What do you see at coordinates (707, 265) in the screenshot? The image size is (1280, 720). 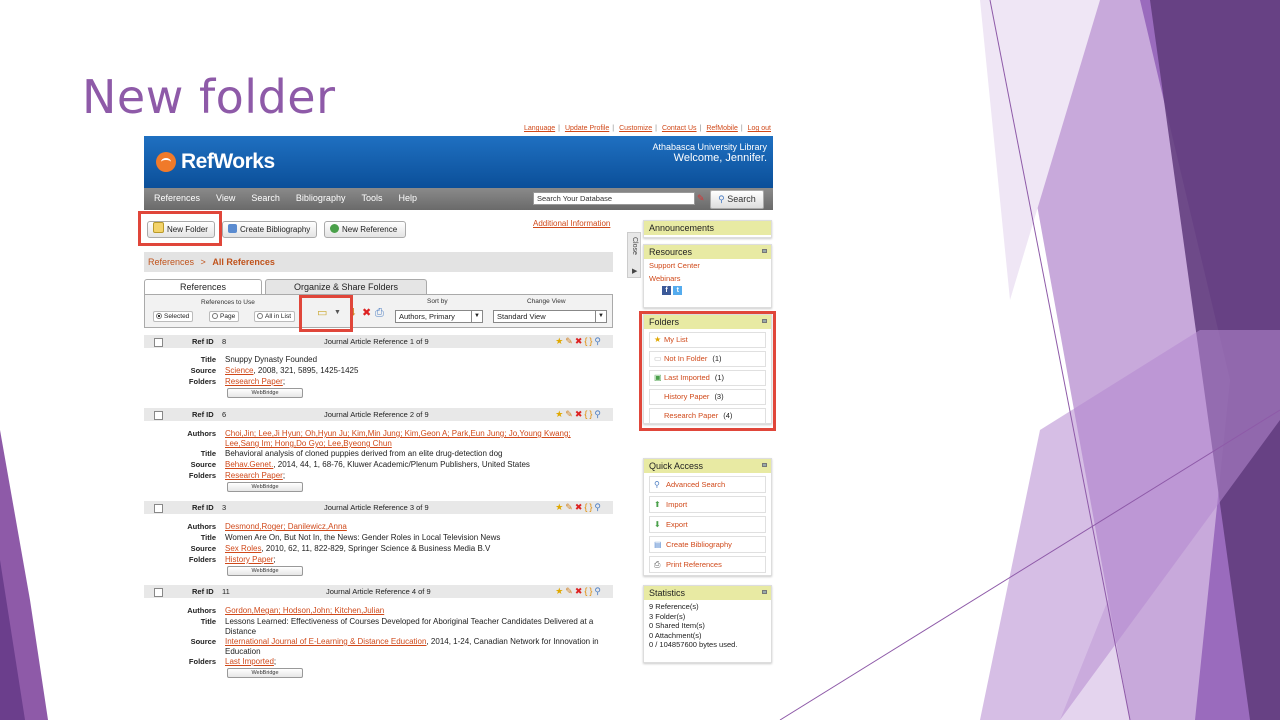 I see `support-center-link: Support Center` at bounding box center [707, 265].